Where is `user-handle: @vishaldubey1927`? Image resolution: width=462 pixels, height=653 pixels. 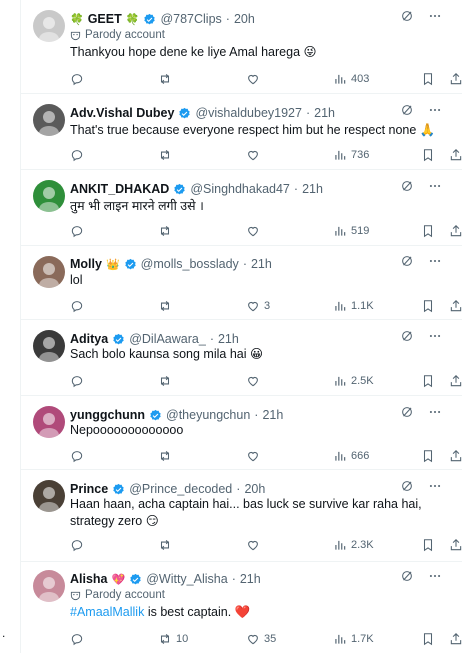 user-handle: @vishaldubey1927 is located at coordinates (248, 113).